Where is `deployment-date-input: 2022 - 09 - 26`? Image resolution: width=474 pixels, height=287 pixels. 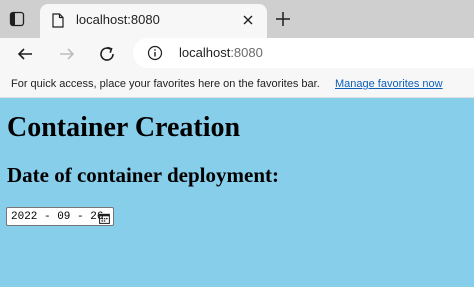 deployment-date-input: 2022 - 09 - 26 is located at coordinates (60, 216).